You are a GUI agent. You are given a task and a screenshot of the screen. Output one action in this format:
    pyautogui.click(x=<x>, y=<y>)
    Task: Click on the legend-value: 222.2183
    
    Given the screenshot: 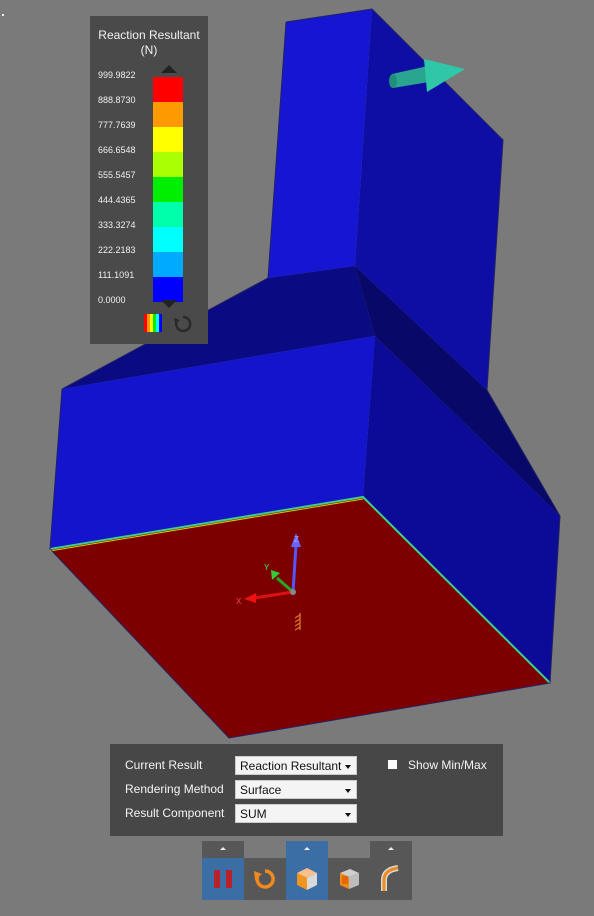 What is the action you would take?
    pyautogui.click(x=117, y=250)
    